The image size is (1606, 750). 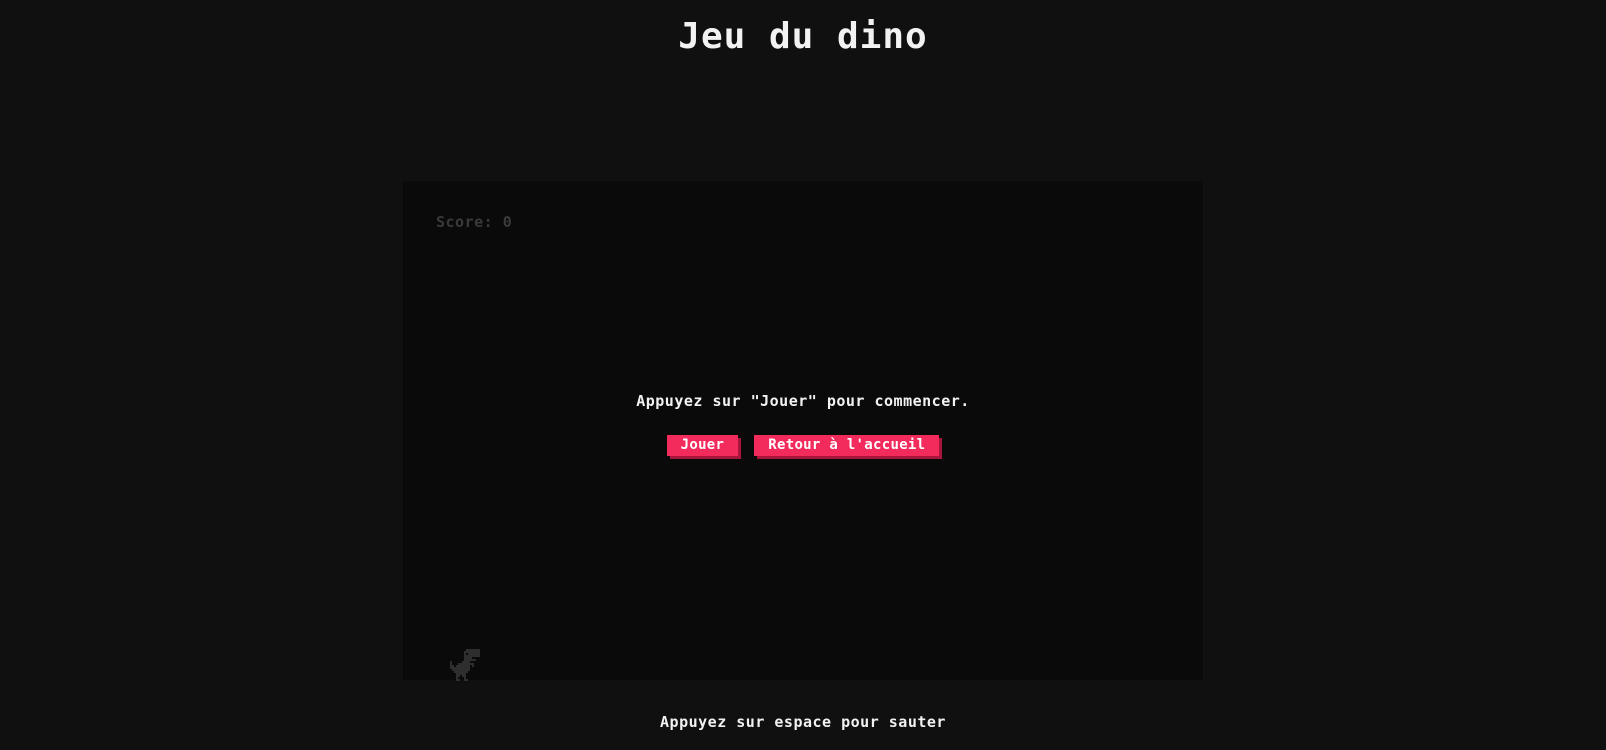 What do you see at coordinates (803, 401) in the screenshot?
I see `start-prompt: Appuyez sur "Jouer" pour commencer.` at bounding box center [803, 401].